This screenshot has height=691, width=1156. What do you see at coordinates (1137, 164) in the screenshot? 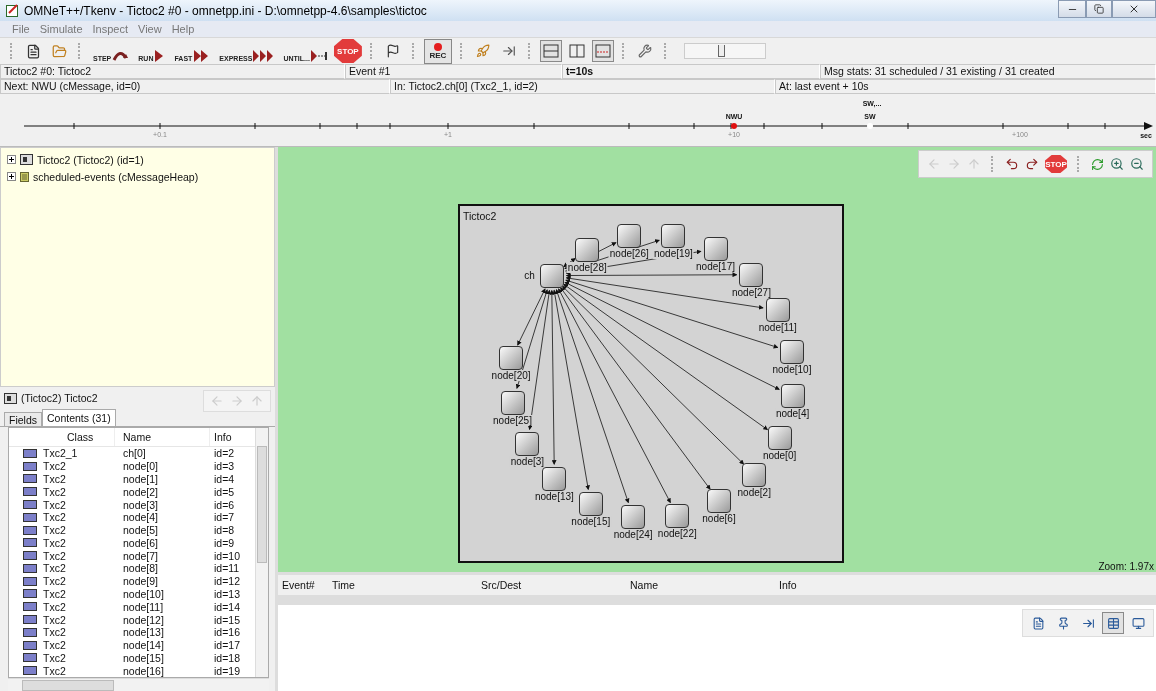
I see `zoom-out-icon` at bounding box center [1137, 164].